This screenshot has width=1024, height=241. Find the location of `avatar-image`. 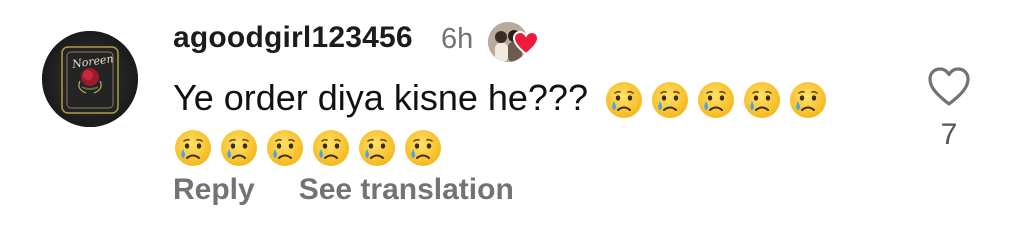

avatar-image is located at coordinates (90, 79).